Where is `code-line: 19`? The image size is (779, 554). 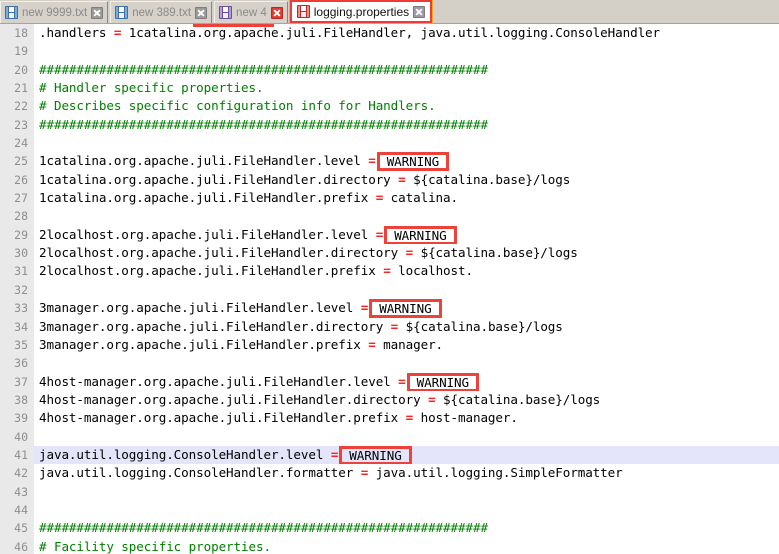
code-line: 19 is located at coordinates (389, 51).